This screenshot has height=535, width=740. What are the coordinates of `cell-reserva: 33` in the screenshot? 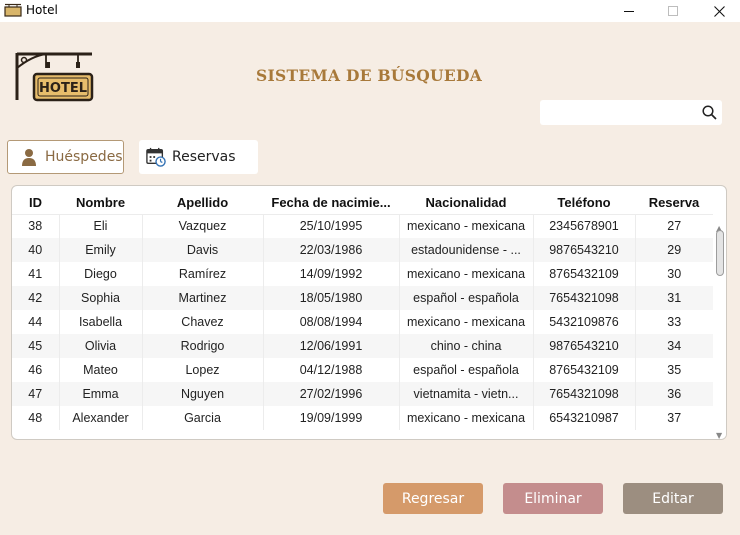 It's located at (673, 322).